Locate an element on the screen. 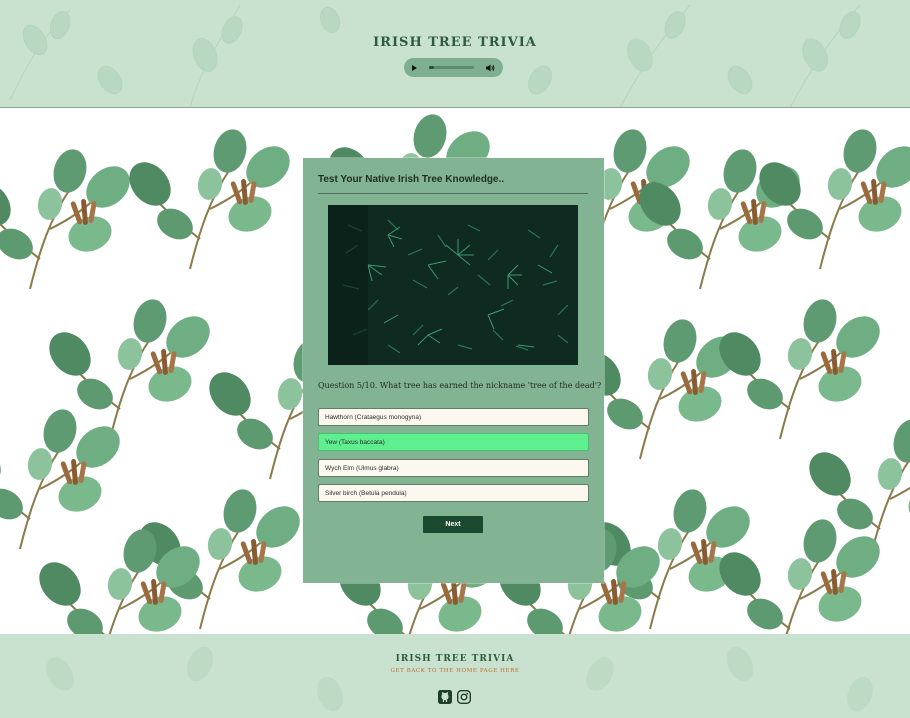  tree-photo is located at coordinates (453, 285).